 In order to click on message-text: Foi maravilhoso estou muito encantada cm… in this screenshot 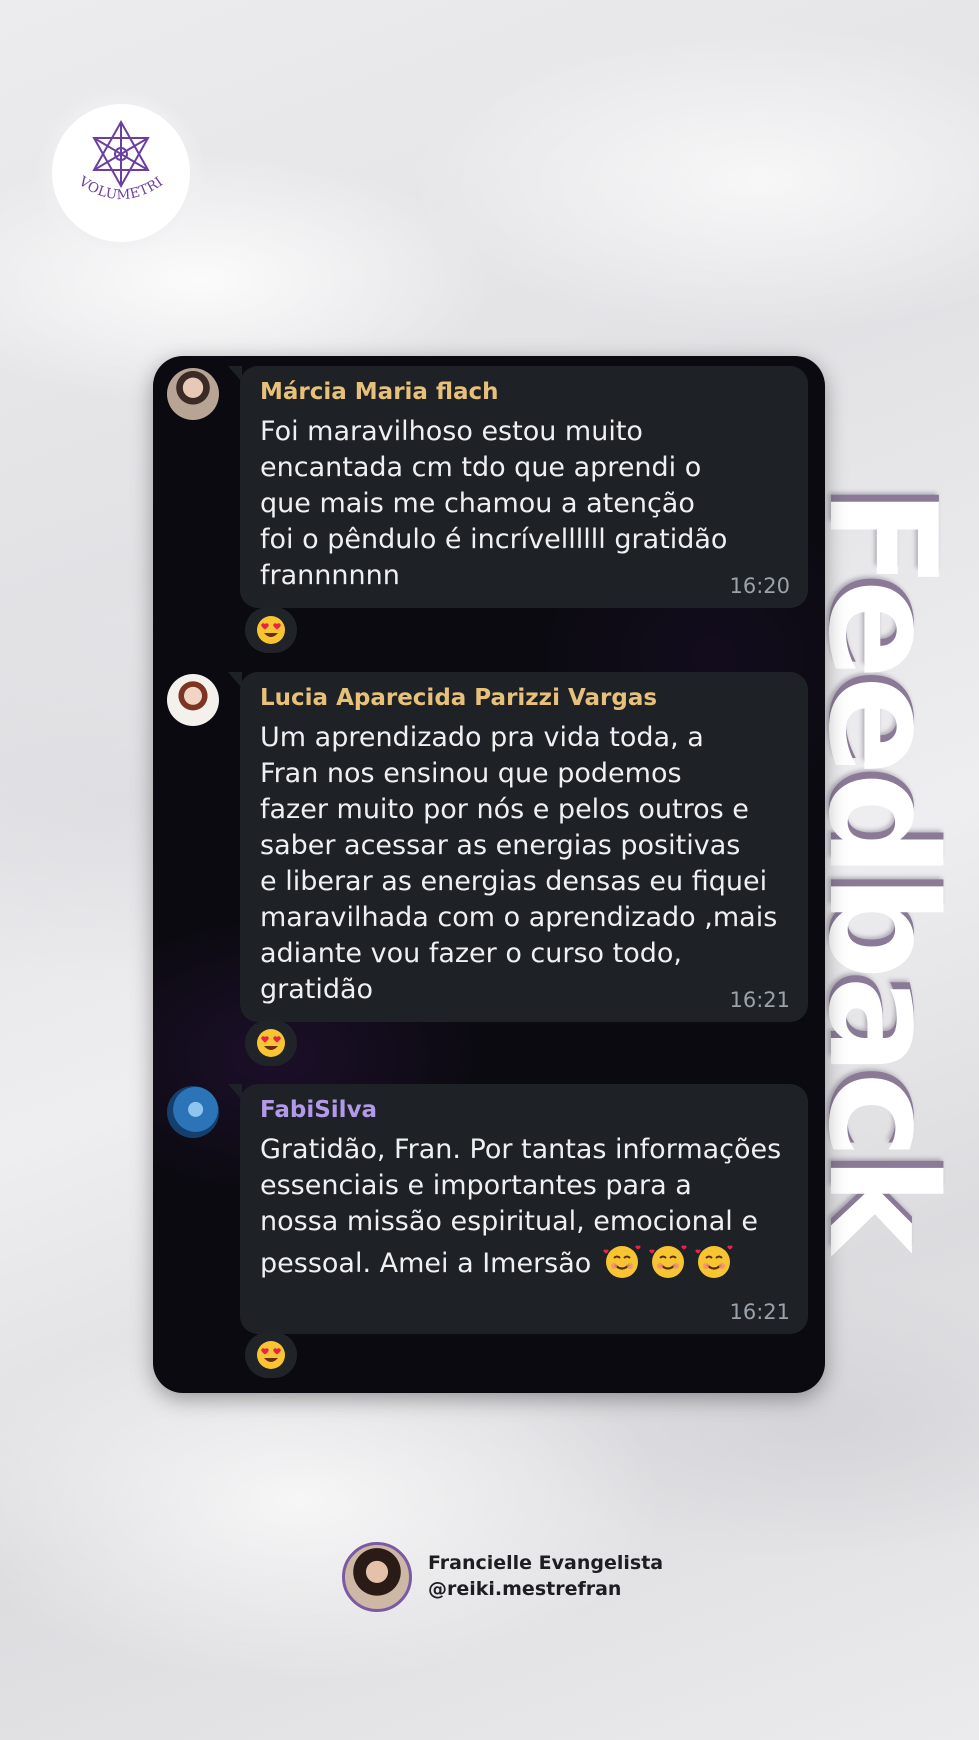, I will do `click(494, 503)`.